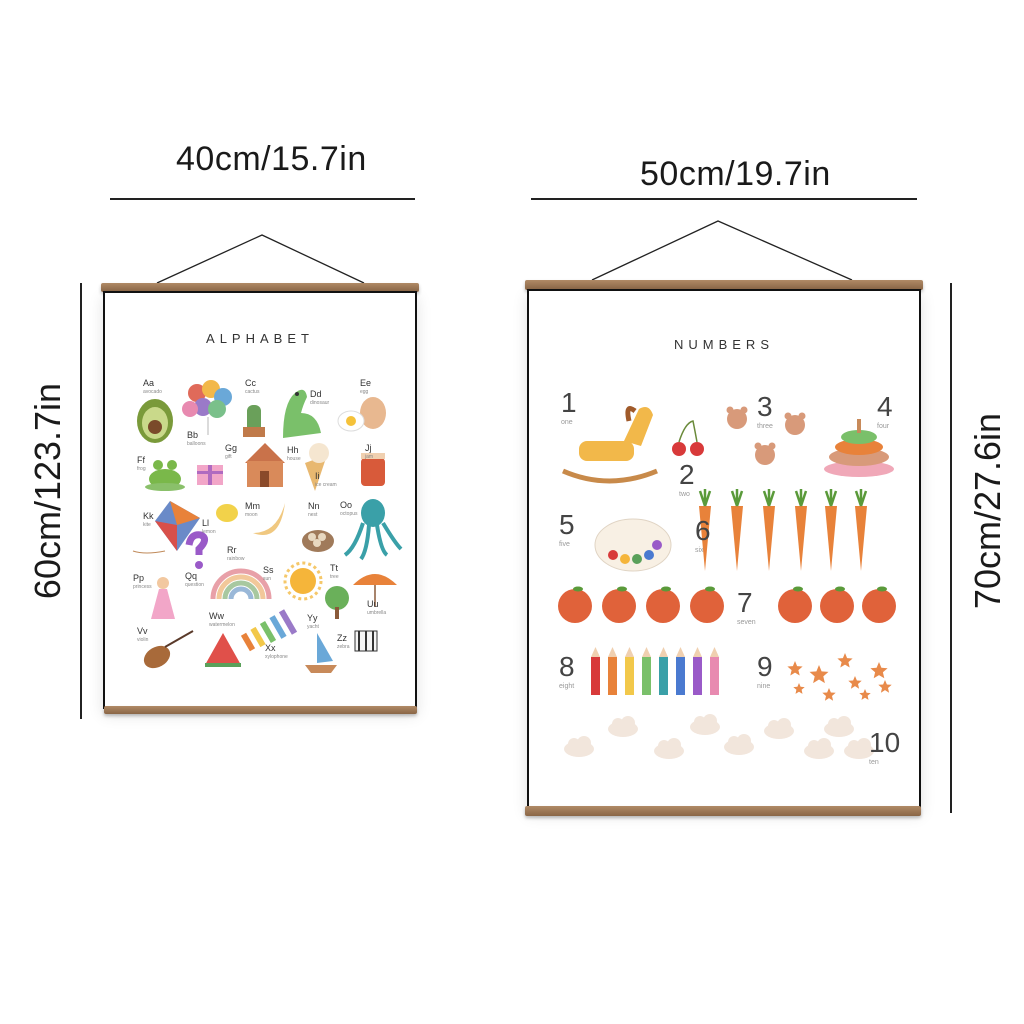 The image size is (1024, 1024). Describe the element at coordinates (165, 475) in the screenshot. I see `frog-icon` at that location.